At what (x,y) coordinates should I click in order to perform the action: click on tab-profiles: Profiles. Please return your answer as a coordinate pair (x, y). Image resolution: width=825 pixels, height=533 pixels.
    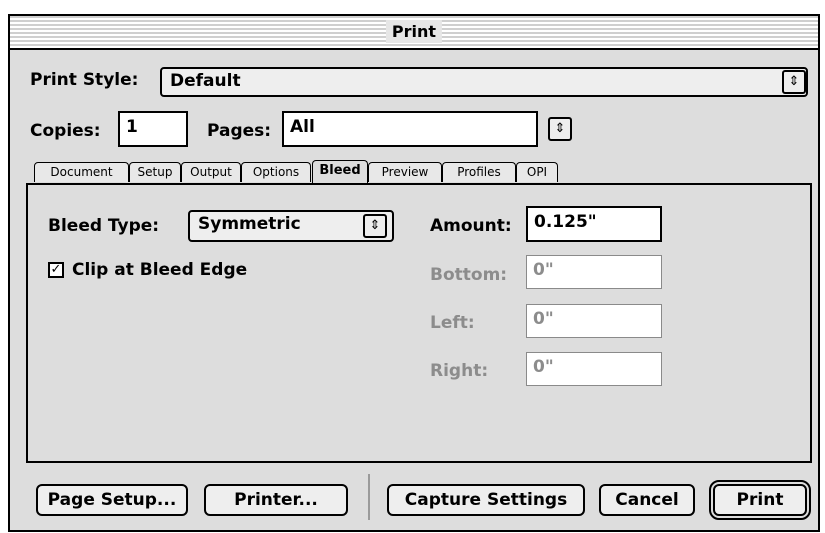
    Looking at the image, I should click on (479, 172).